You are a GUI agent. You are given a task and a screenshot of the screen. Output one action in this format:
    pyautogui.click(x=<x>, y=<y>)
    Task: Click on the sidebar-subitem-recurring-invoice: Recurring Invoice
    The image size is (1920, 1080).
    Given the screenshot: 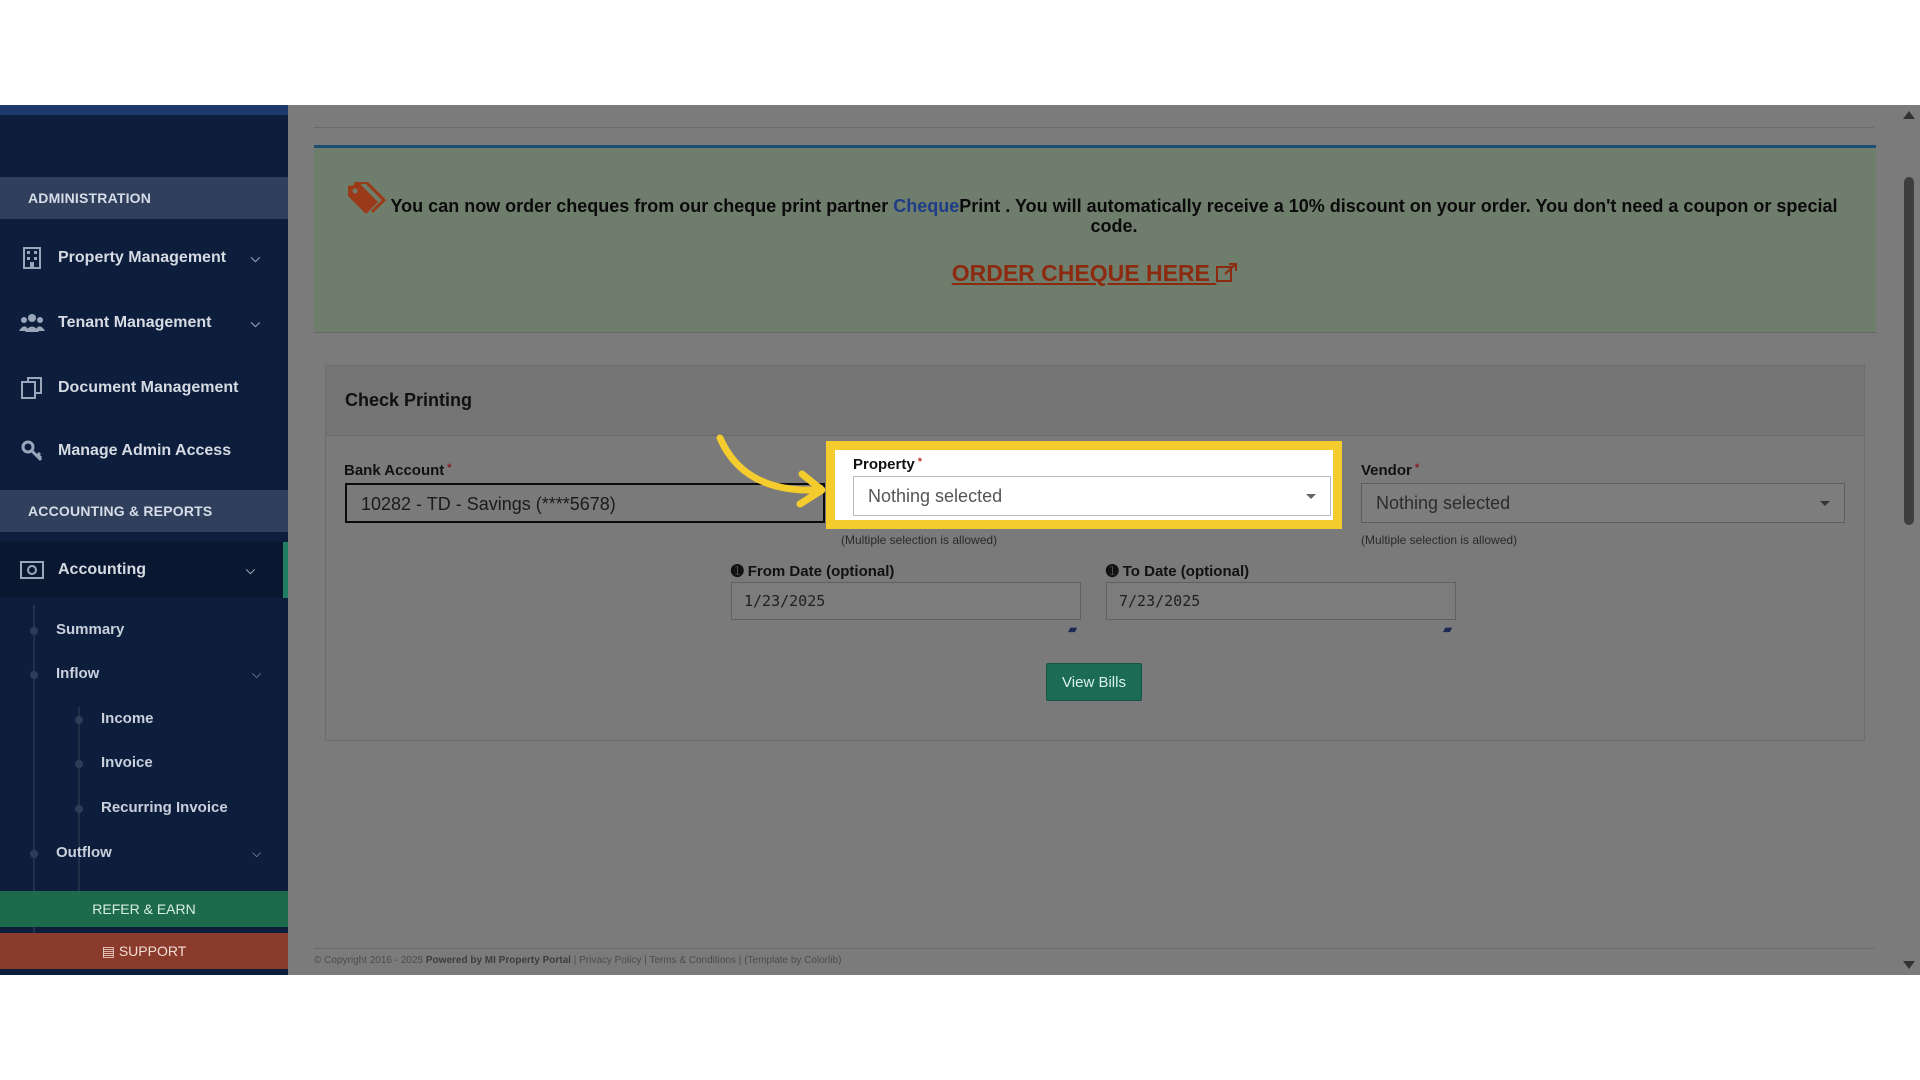 What is the action you would take?
    pyautogui.click(x=164, y=807)
    